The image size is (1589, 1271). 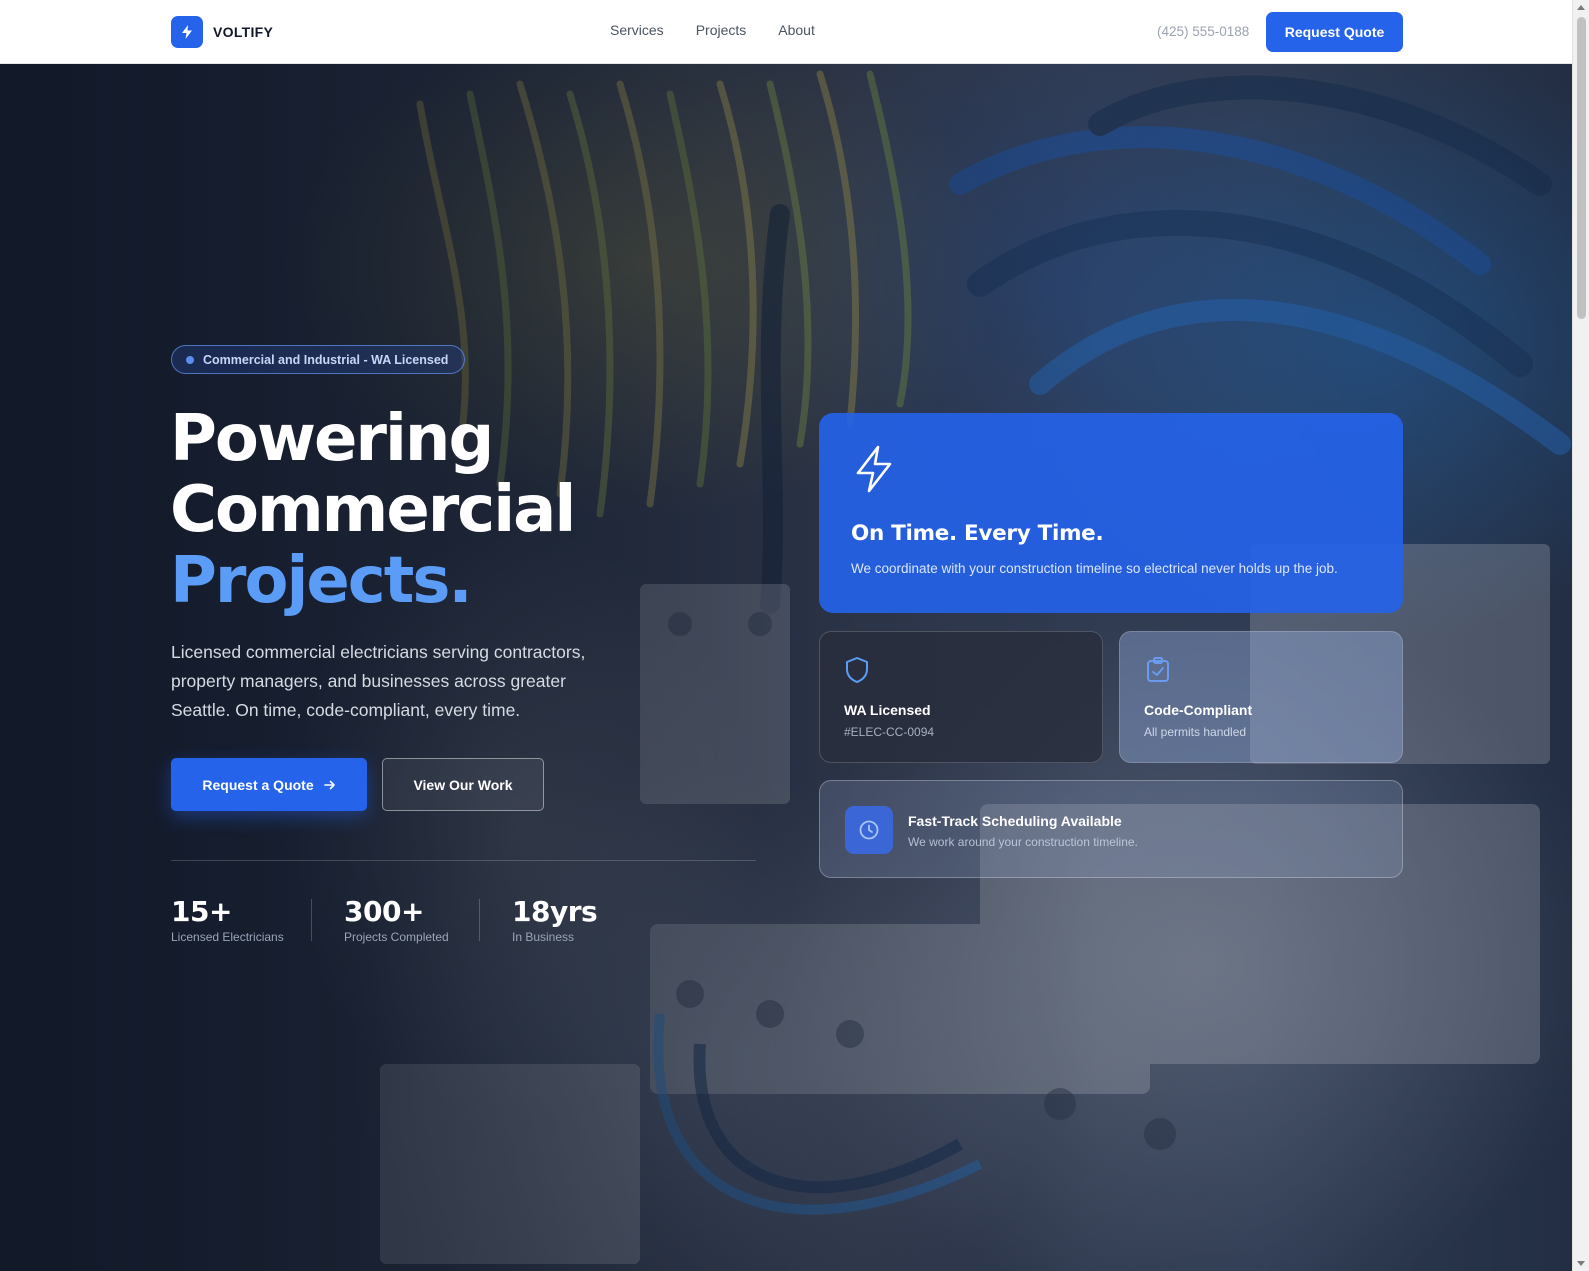 I want to click on license-number: #ELEC-CC-0094, so click(x=889, y=732).